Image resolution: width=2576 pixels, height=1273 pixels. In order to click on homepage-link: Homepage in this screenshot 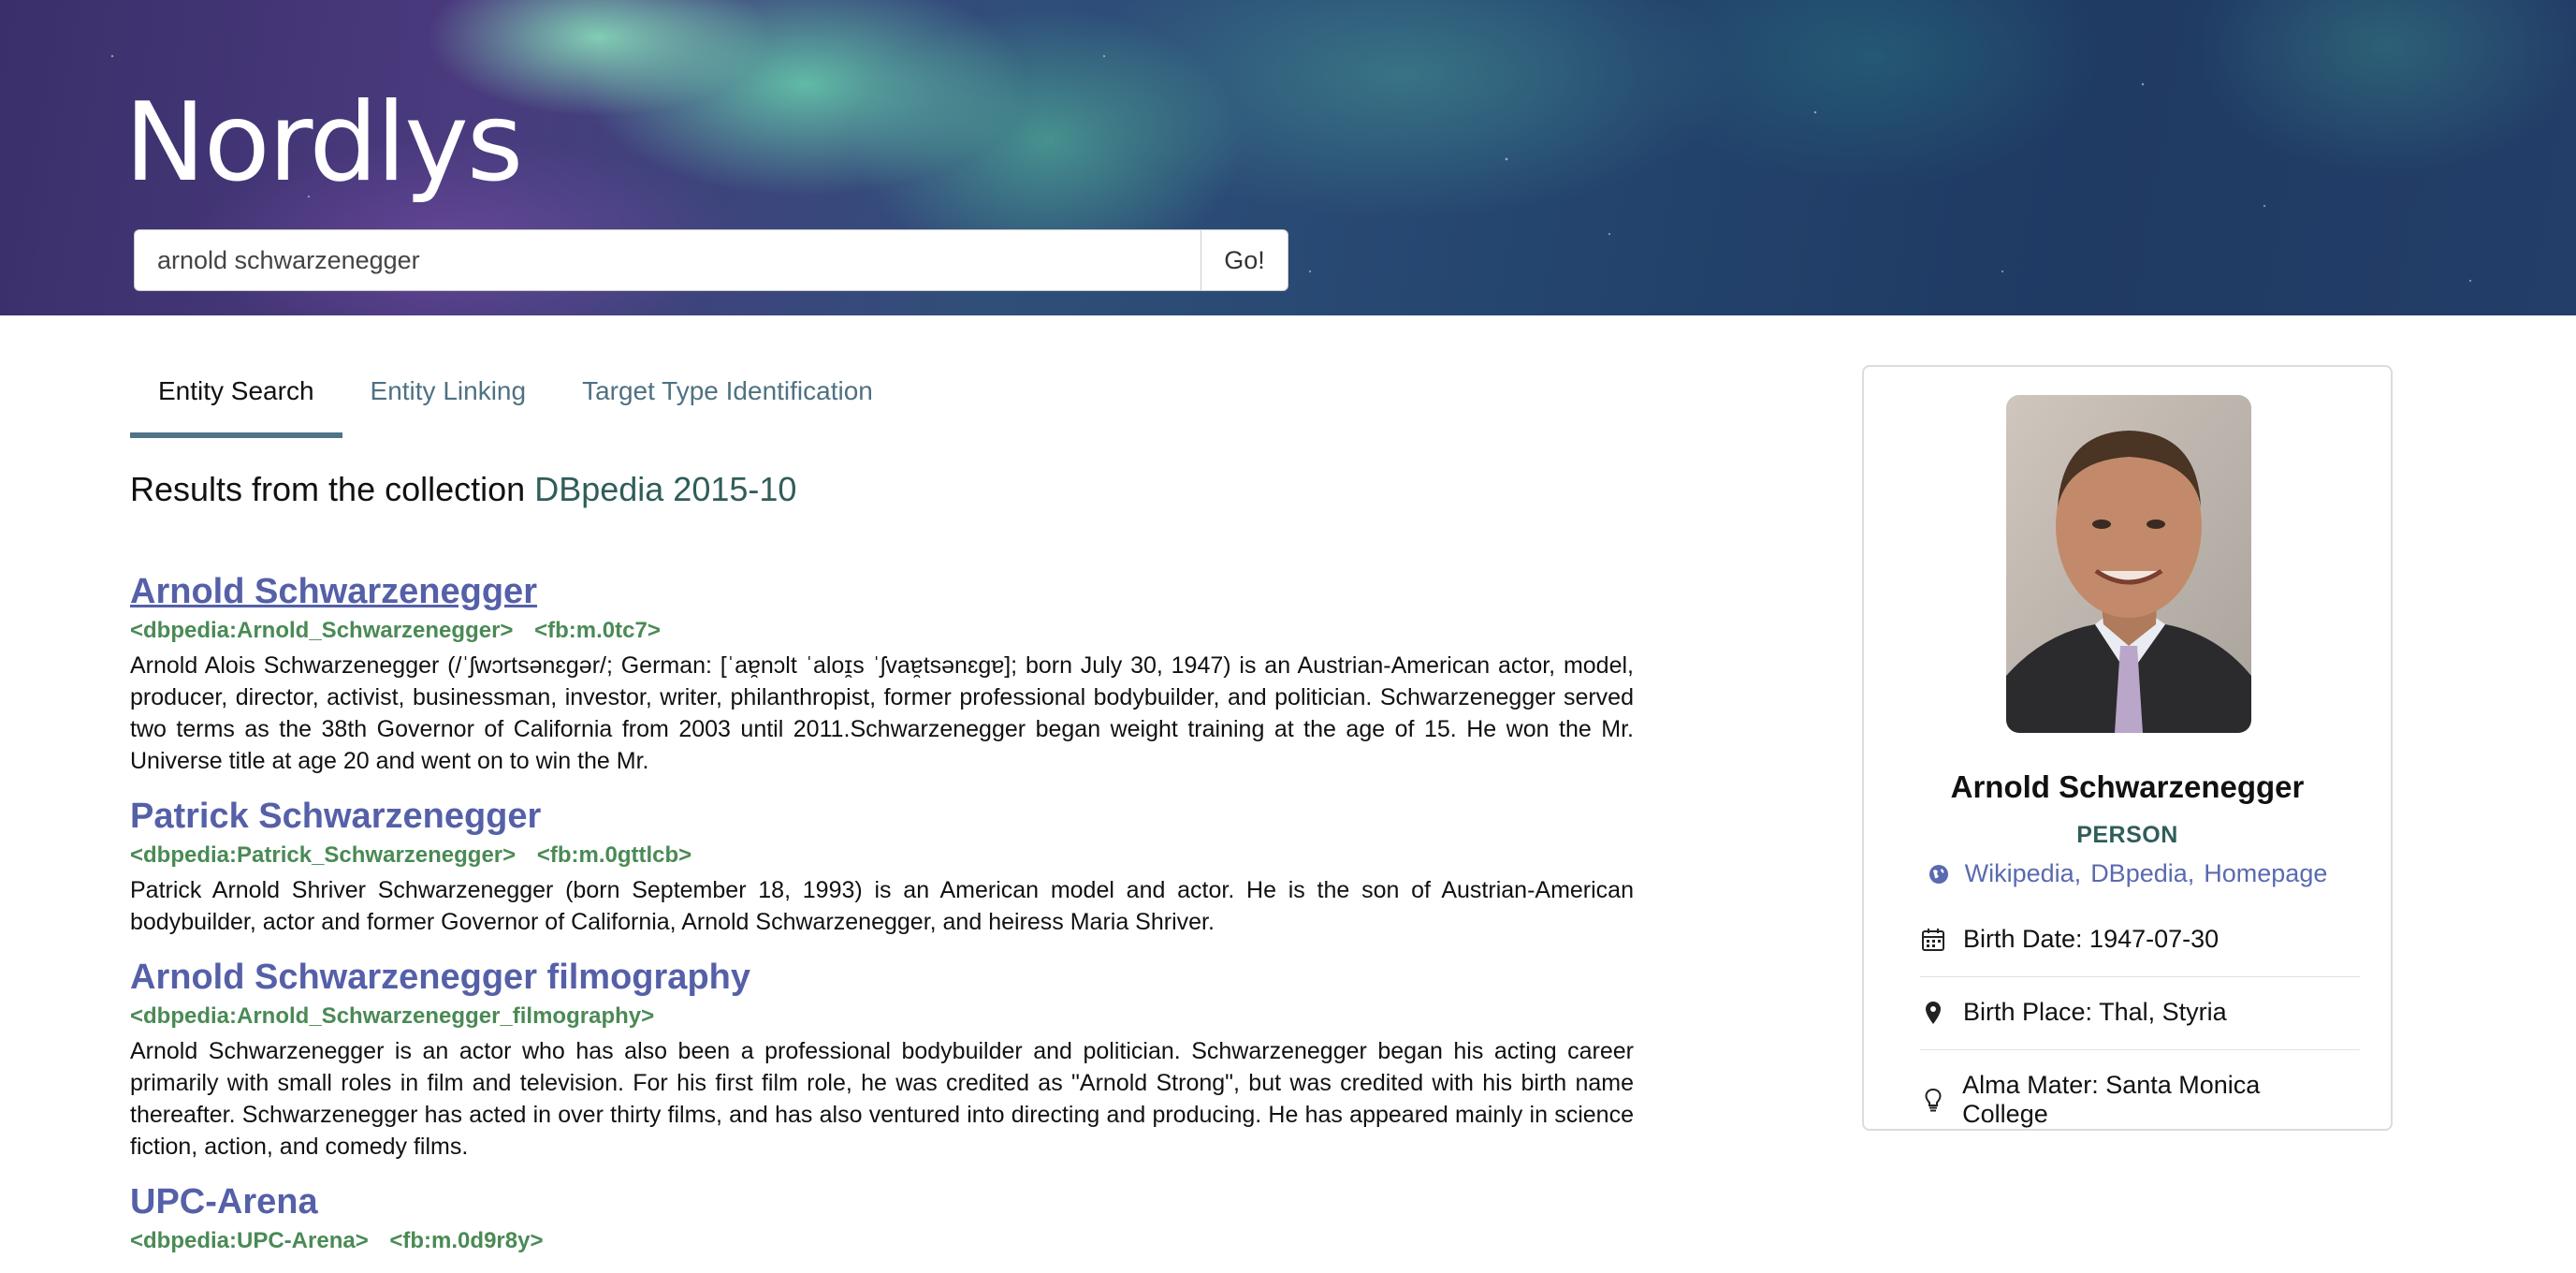, I will do `click(2265, 873)`.